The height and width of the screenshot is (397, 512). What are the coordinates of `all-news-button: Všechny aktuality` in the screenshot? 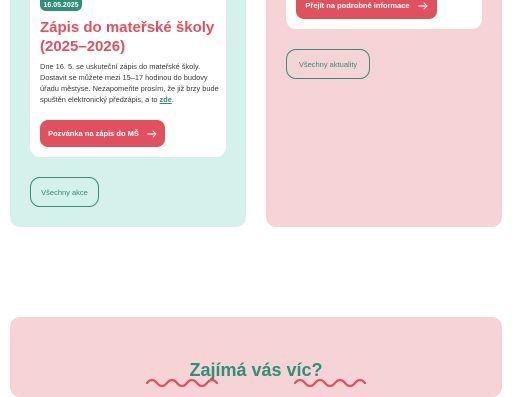 It's located at (328, 64).